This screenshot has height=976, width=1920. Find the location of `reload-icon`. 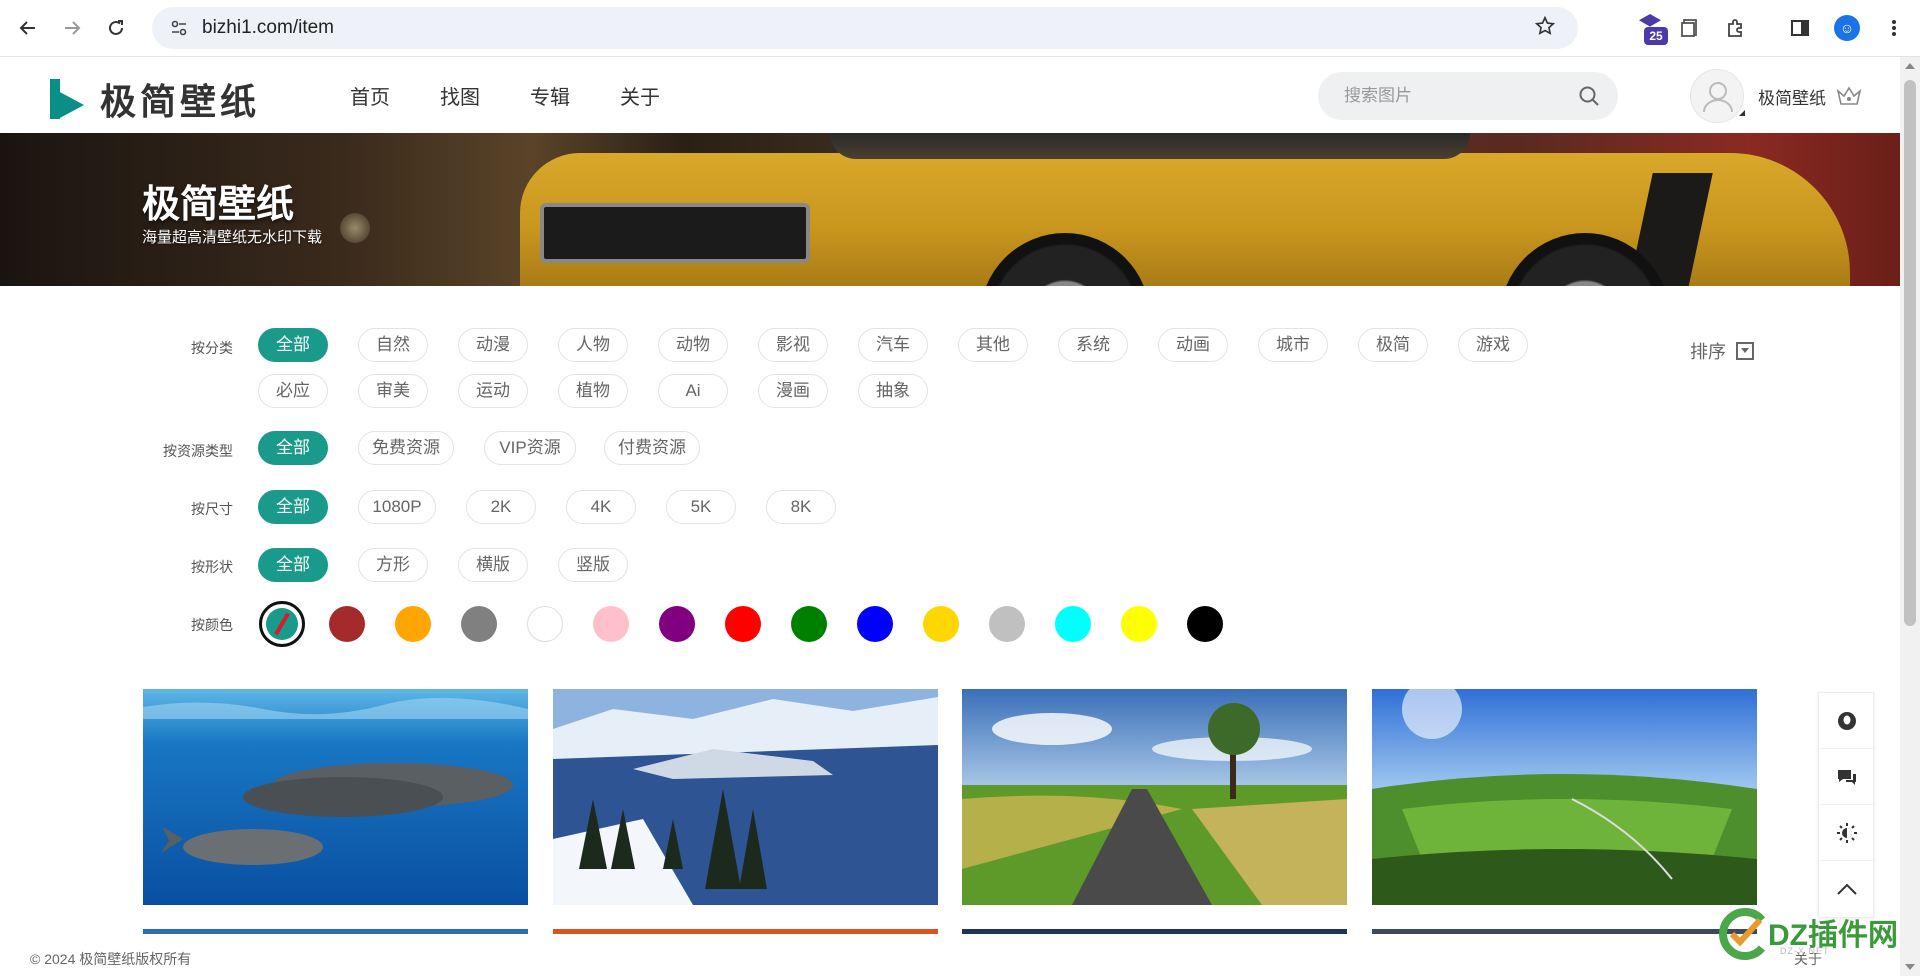

reload-icon is located at coordinates (116, 28).